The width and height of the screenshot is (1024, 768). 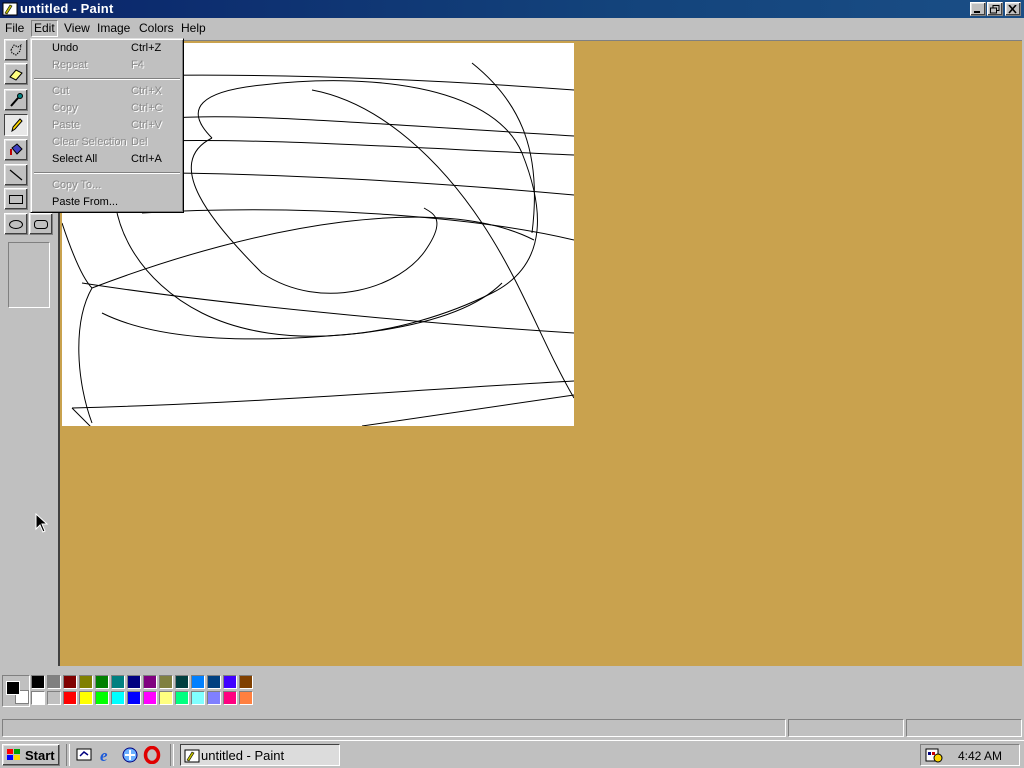 What do you see at coordinates (104, 755) in the screenshot?
I see `svg-text: e` at bounding box center [104, 755].